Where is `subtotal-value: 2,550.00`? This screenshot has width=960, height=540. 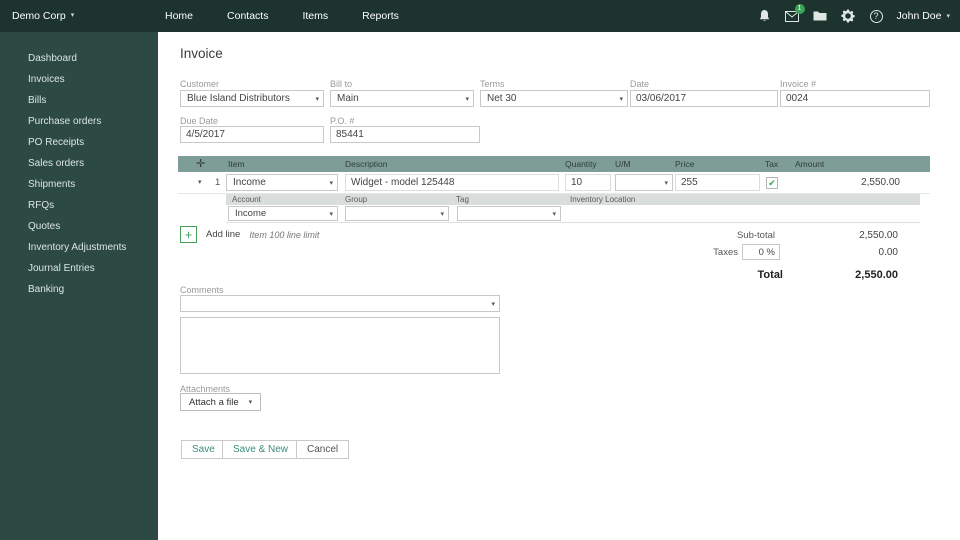
subtotal-value: 2,550.00 is located at coordinates (878, 235).